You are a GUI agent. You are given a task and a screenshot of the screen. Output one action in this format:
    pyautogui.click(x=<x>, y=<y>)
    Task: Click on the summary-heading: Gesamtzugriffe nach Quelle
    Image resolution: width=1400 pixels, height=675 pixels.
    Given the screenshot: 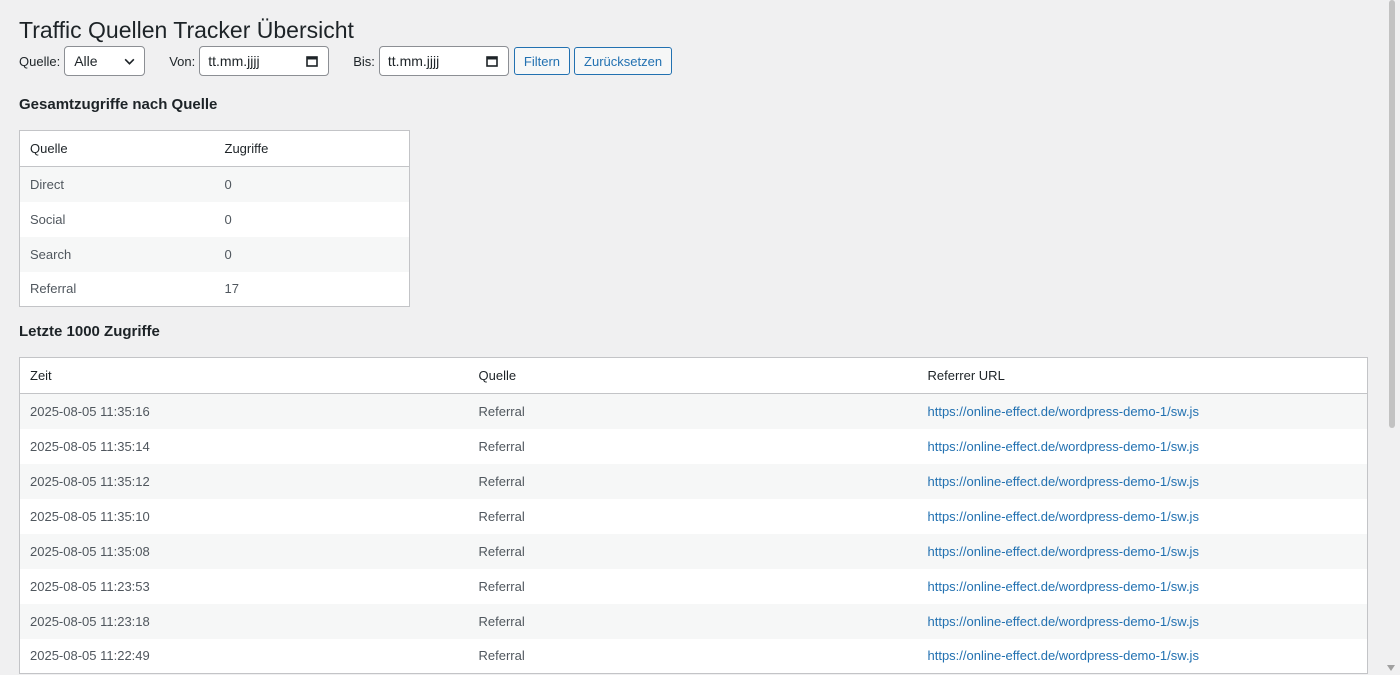 What is the action you would take?
    pyautogui.click(x=118, y=104)
    